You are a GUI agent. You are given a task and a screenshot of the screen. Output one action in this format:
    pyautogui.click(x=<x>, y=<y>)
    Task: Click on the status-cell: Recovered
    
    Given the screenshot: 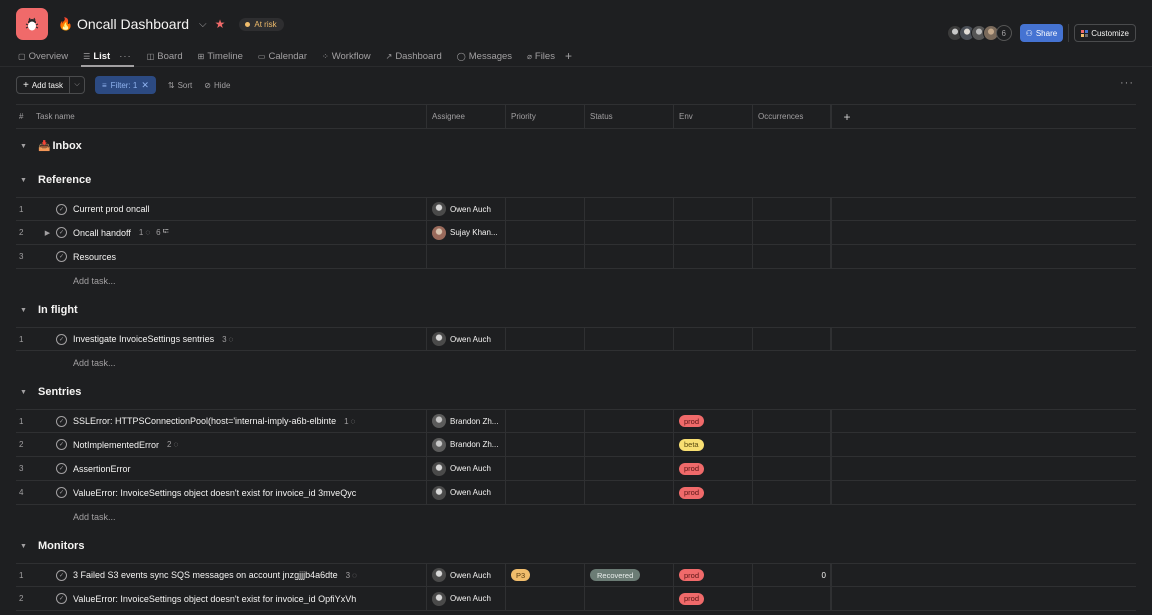 What is the action you would take?
    pyautogui.click(x=629, y=575)
    